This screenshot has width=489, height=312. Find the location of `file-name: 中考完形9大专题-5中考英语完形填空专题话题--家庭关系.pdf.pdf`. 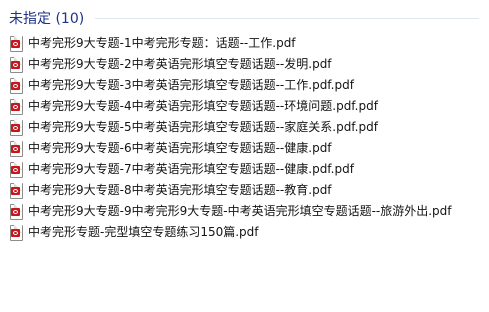

file-name: 中考完形9大专题-5中考英语完形填空专题话题--家庭关系.pdf.pdf is located at coordinates (203, 127).